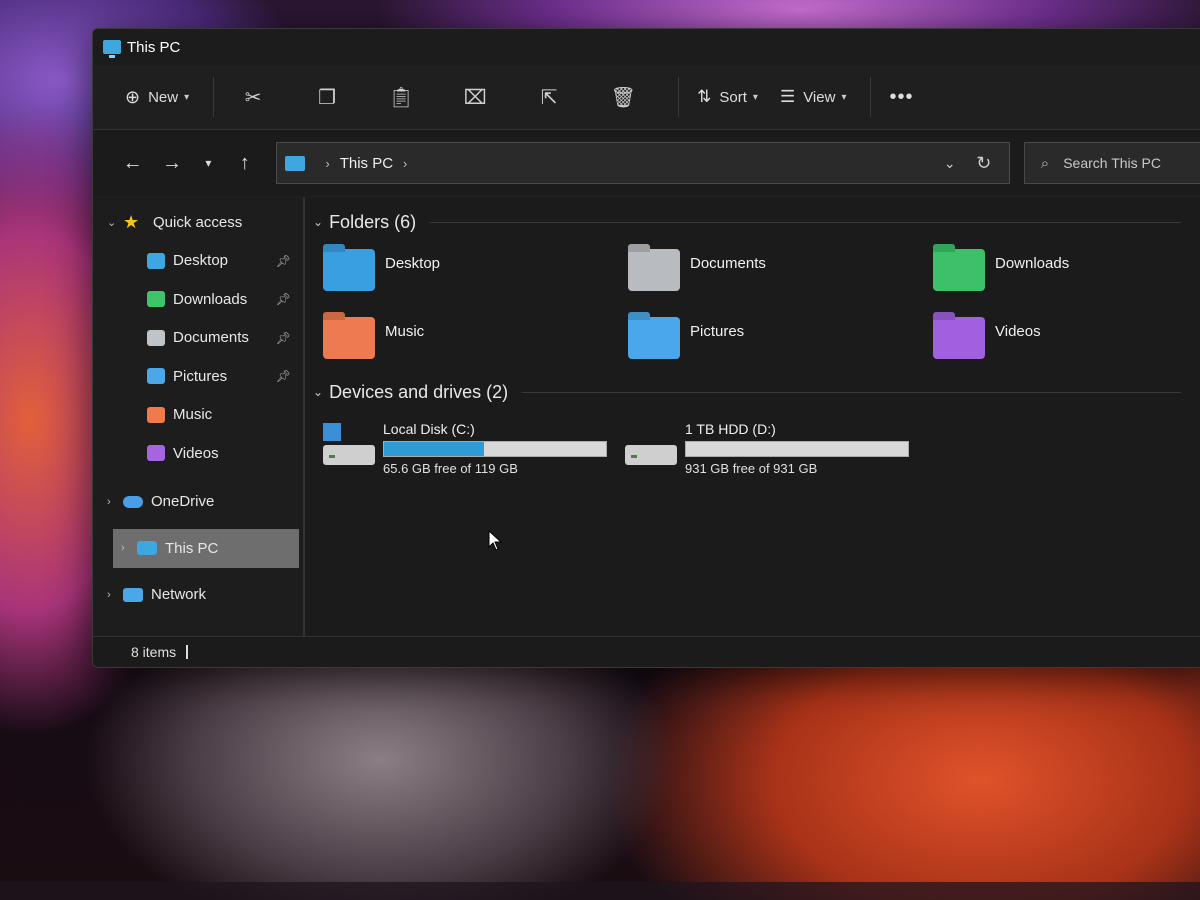 The image size is (1200, 900). What do you see at coordinates (429, 429) in the screenshot?
I see `drive-name: Local Disk (C:)` at bounding box center [429, 429].